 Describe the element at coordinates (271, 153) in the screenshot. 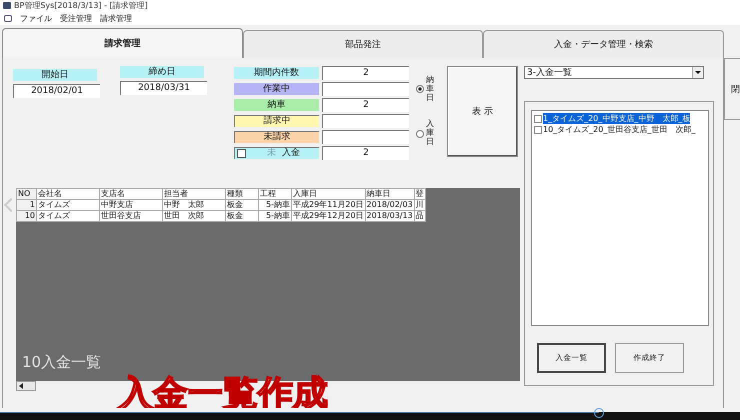

I see `checkbox-label: 未` at that location.